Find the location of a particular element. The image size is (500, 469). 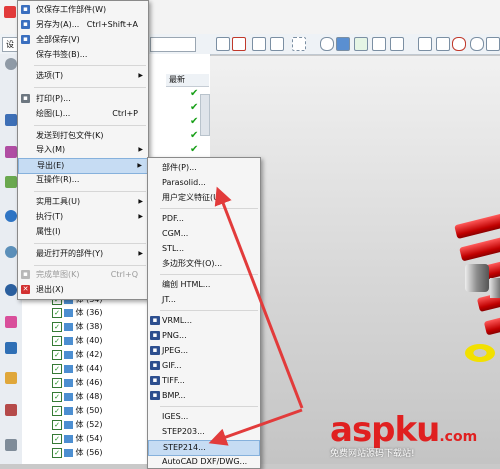

watermark-subtitle: 免费网站源码下载站! is located at coordinates (372, 454).